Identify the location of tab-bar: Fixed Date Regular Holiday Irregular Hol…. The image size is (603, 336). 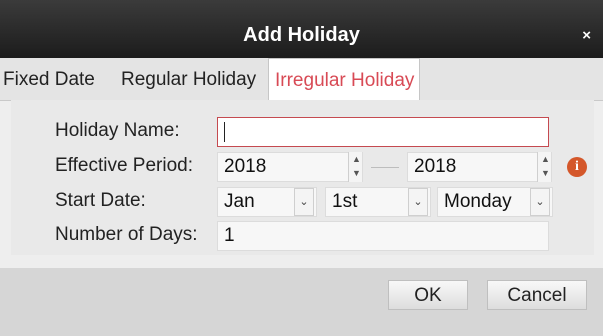
(301, 79).